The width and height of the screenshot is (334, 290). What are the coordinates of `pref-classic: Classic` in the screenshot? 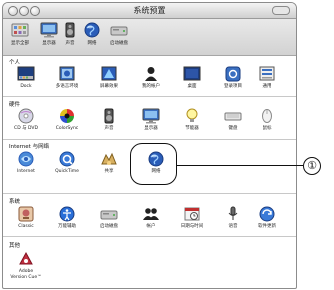 It's located at (26, 218).